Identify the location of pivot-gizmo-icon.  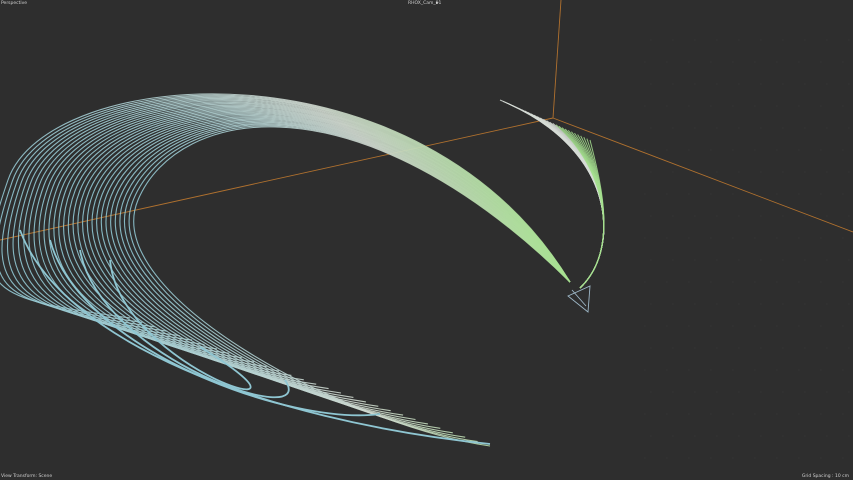
(579, 299).